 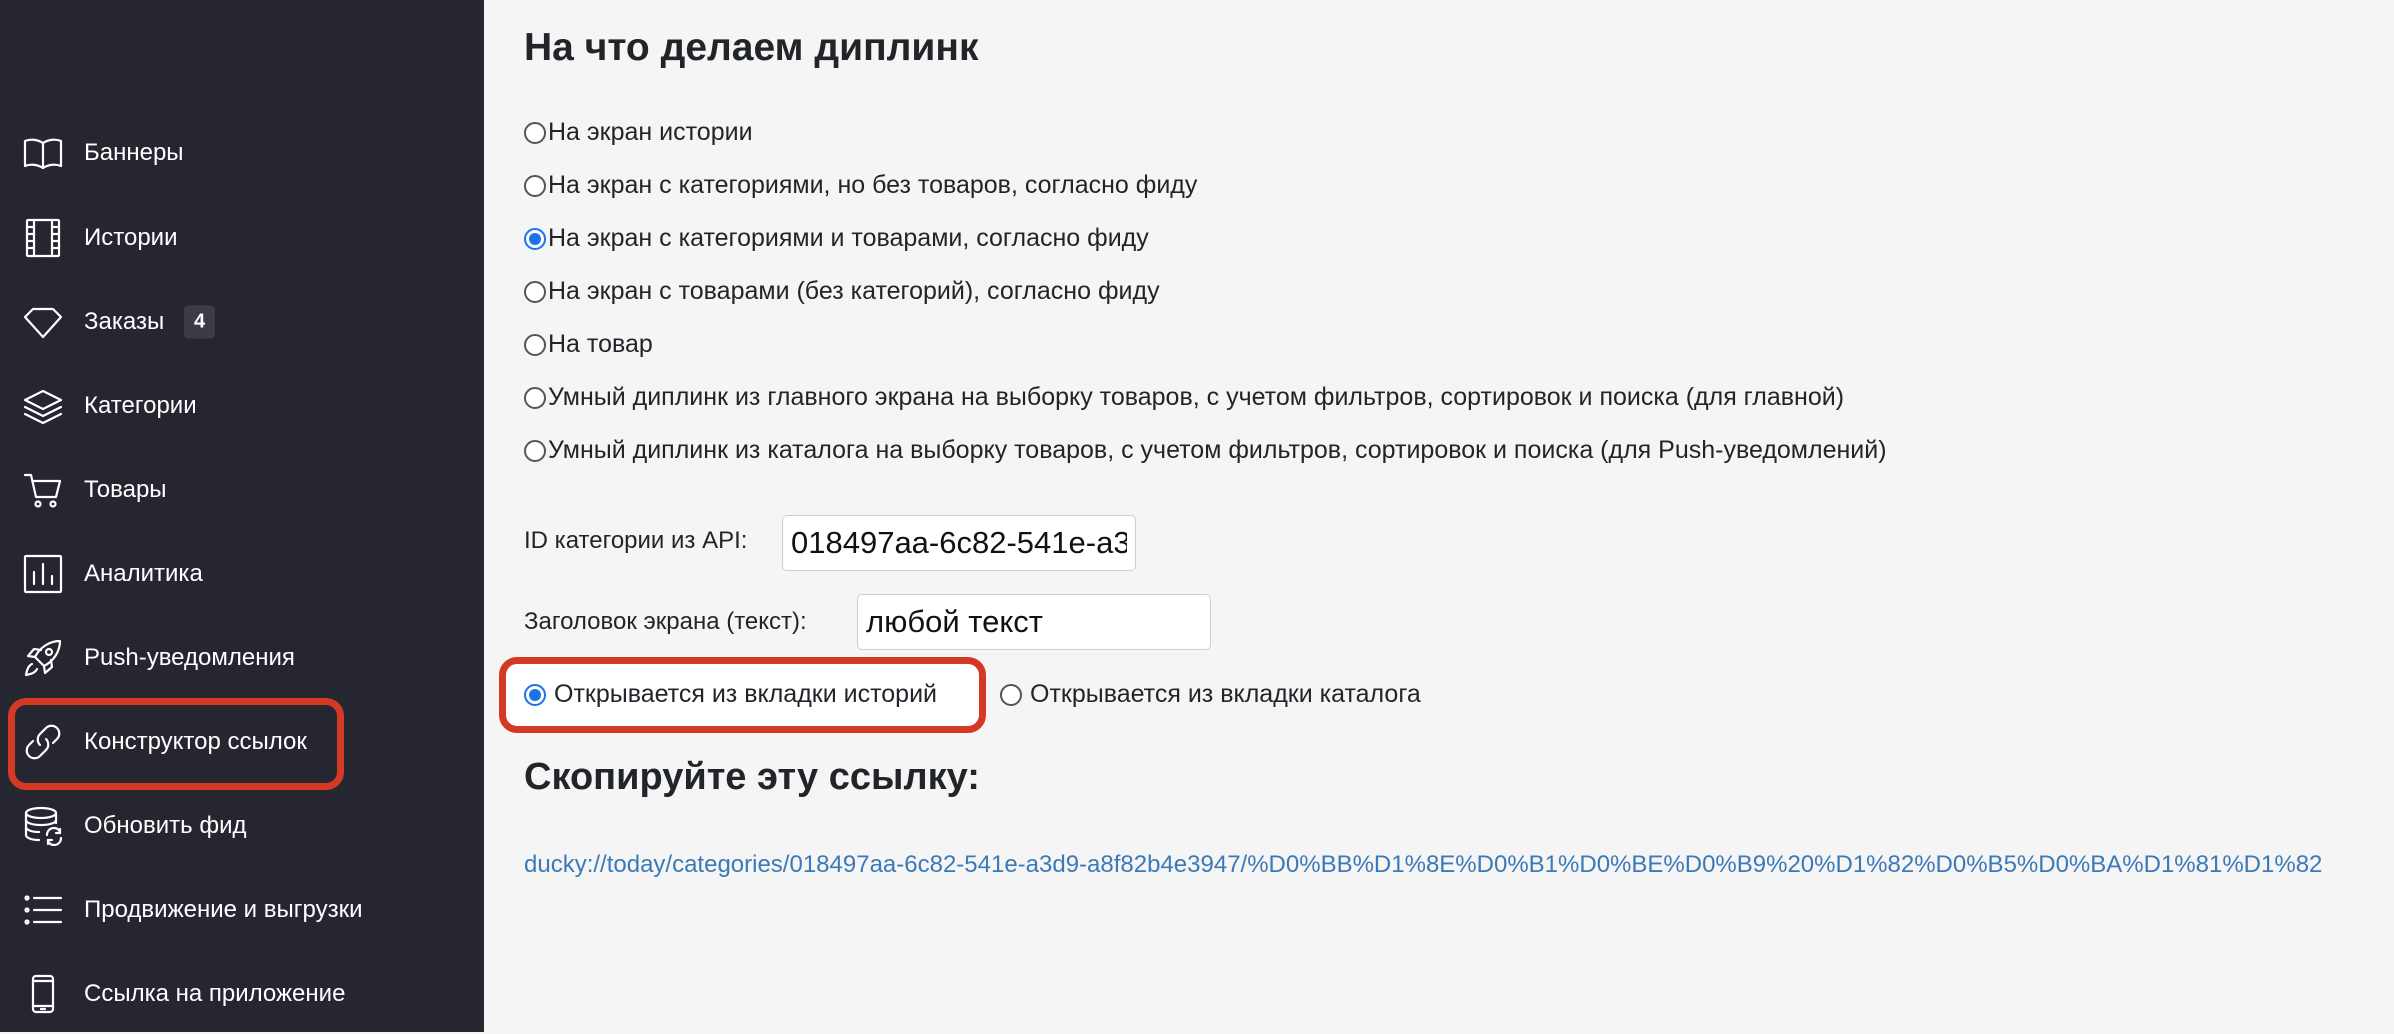 I want to click on book-icon, so click(x=43, y=153).